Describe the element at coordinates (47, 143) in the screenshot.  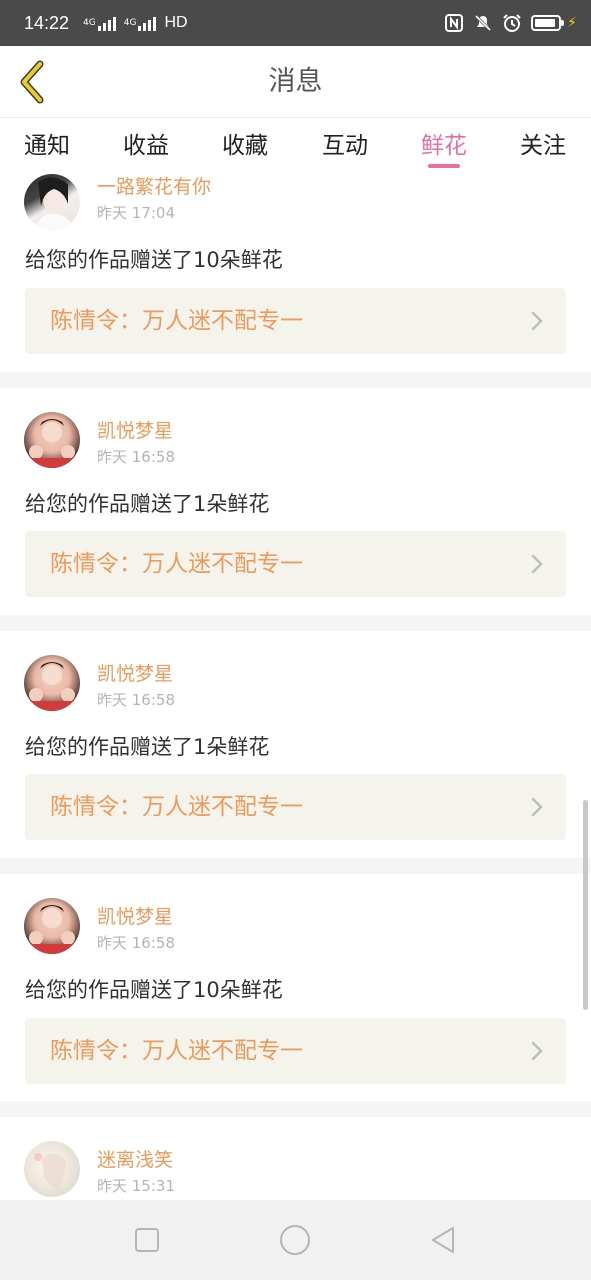
I see `tab-notifications: 通知` at that location.